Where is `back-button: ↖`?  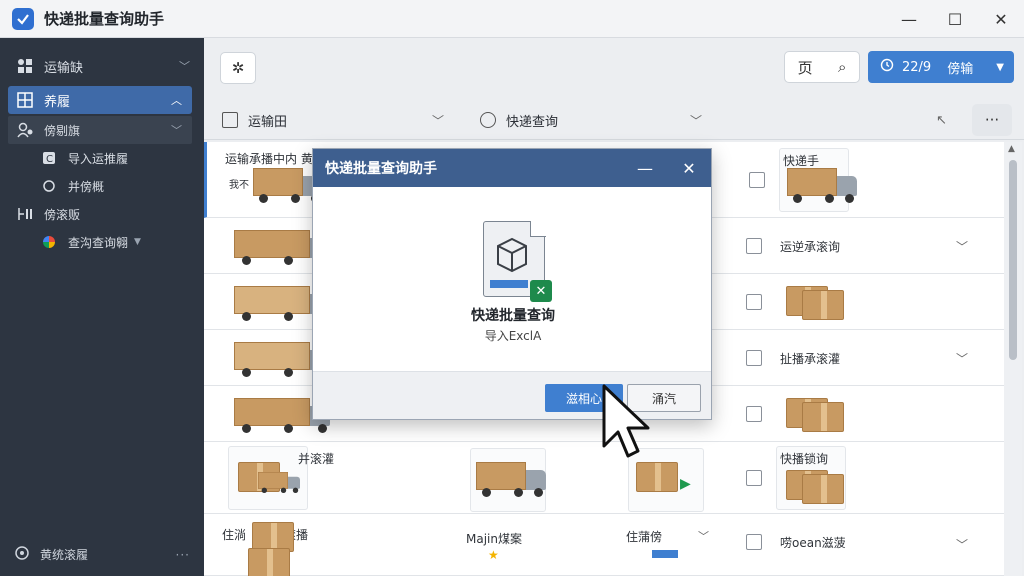 back-button: ↖ is located at coordinates (946, 120).